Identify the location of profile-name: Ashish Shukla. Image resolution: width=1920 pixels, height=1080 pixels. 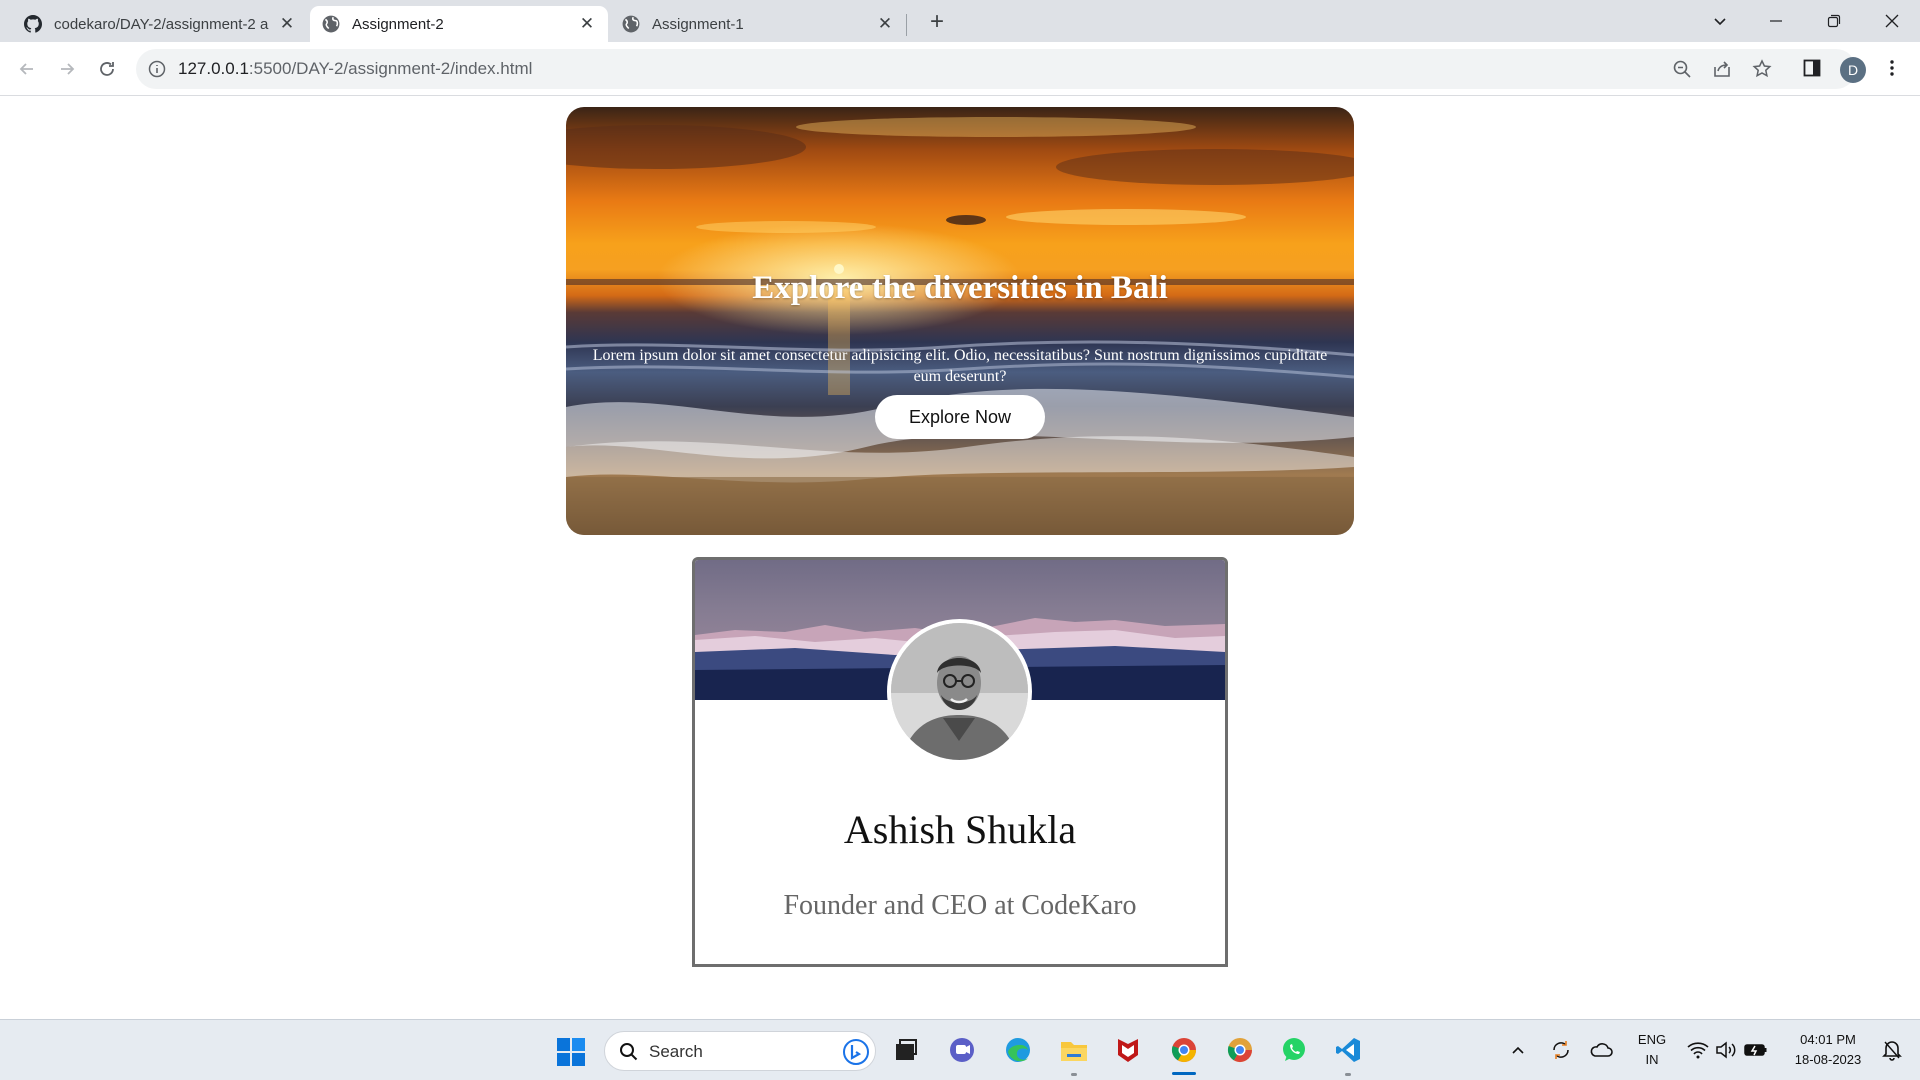
(960, 829).